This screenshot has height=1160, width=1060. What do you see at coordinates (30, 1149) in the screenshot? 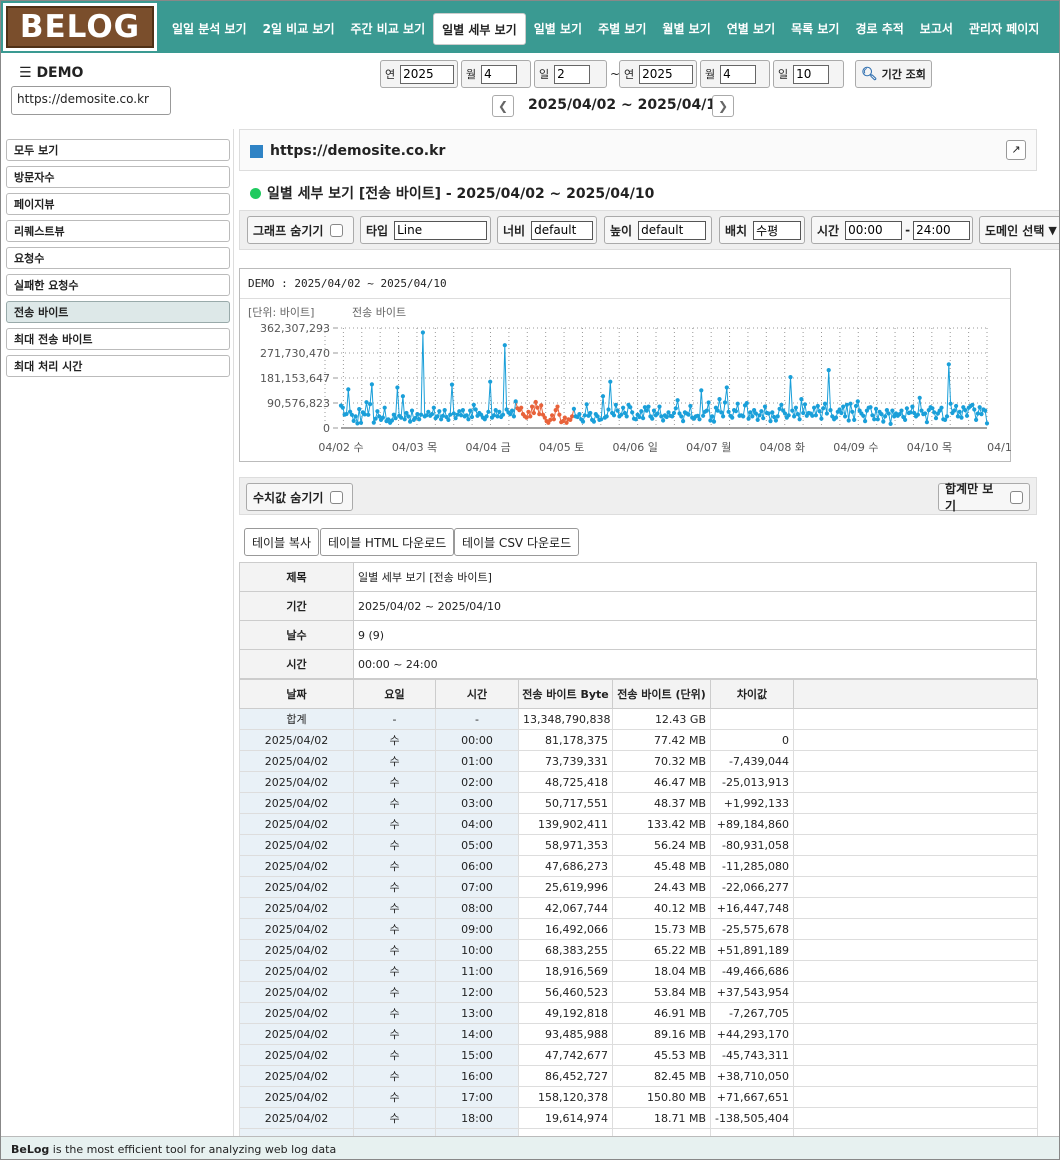
I see `footer-brand: BeLog` at bounding box center [30, 1149].